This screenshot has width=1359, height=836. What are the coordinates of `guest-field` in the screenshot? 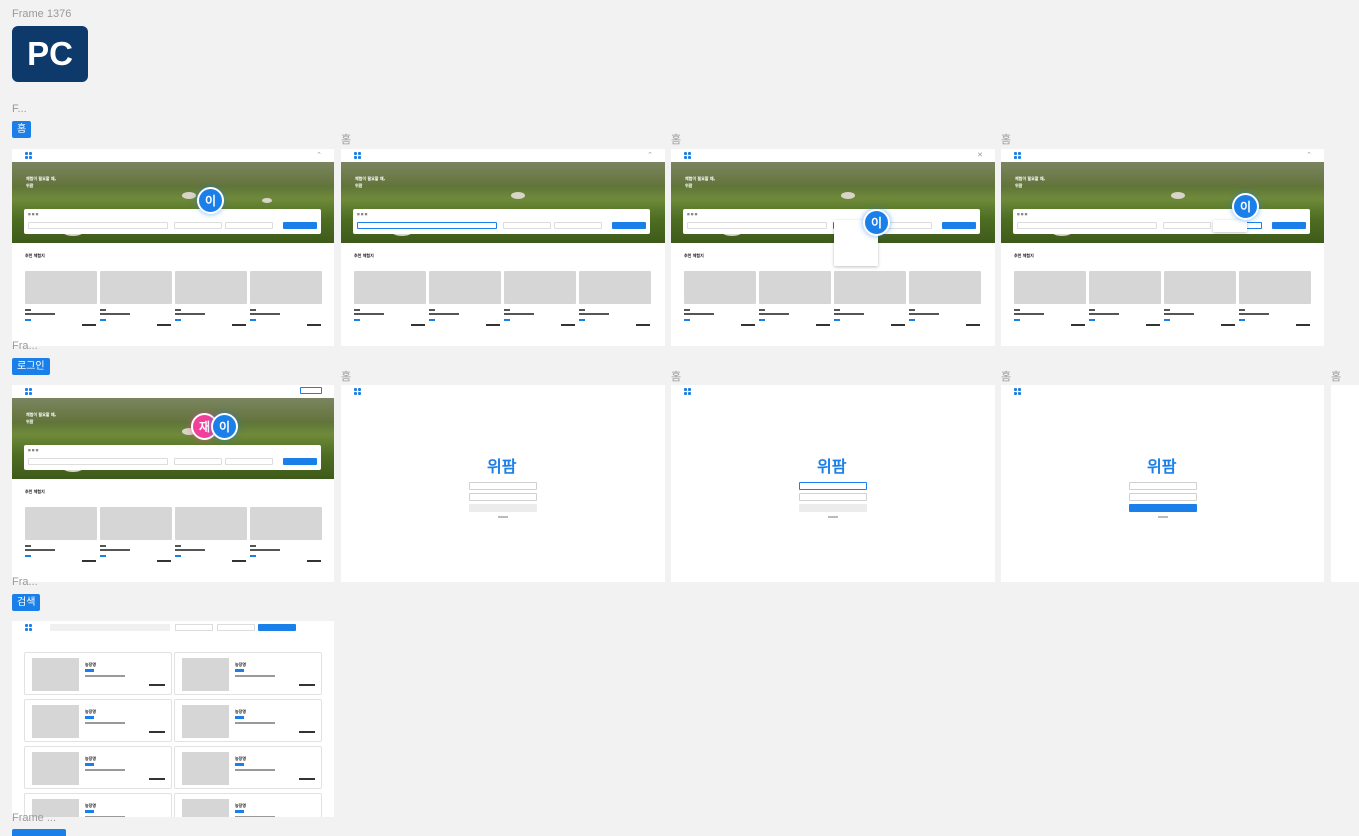 It's located at (236, 627).